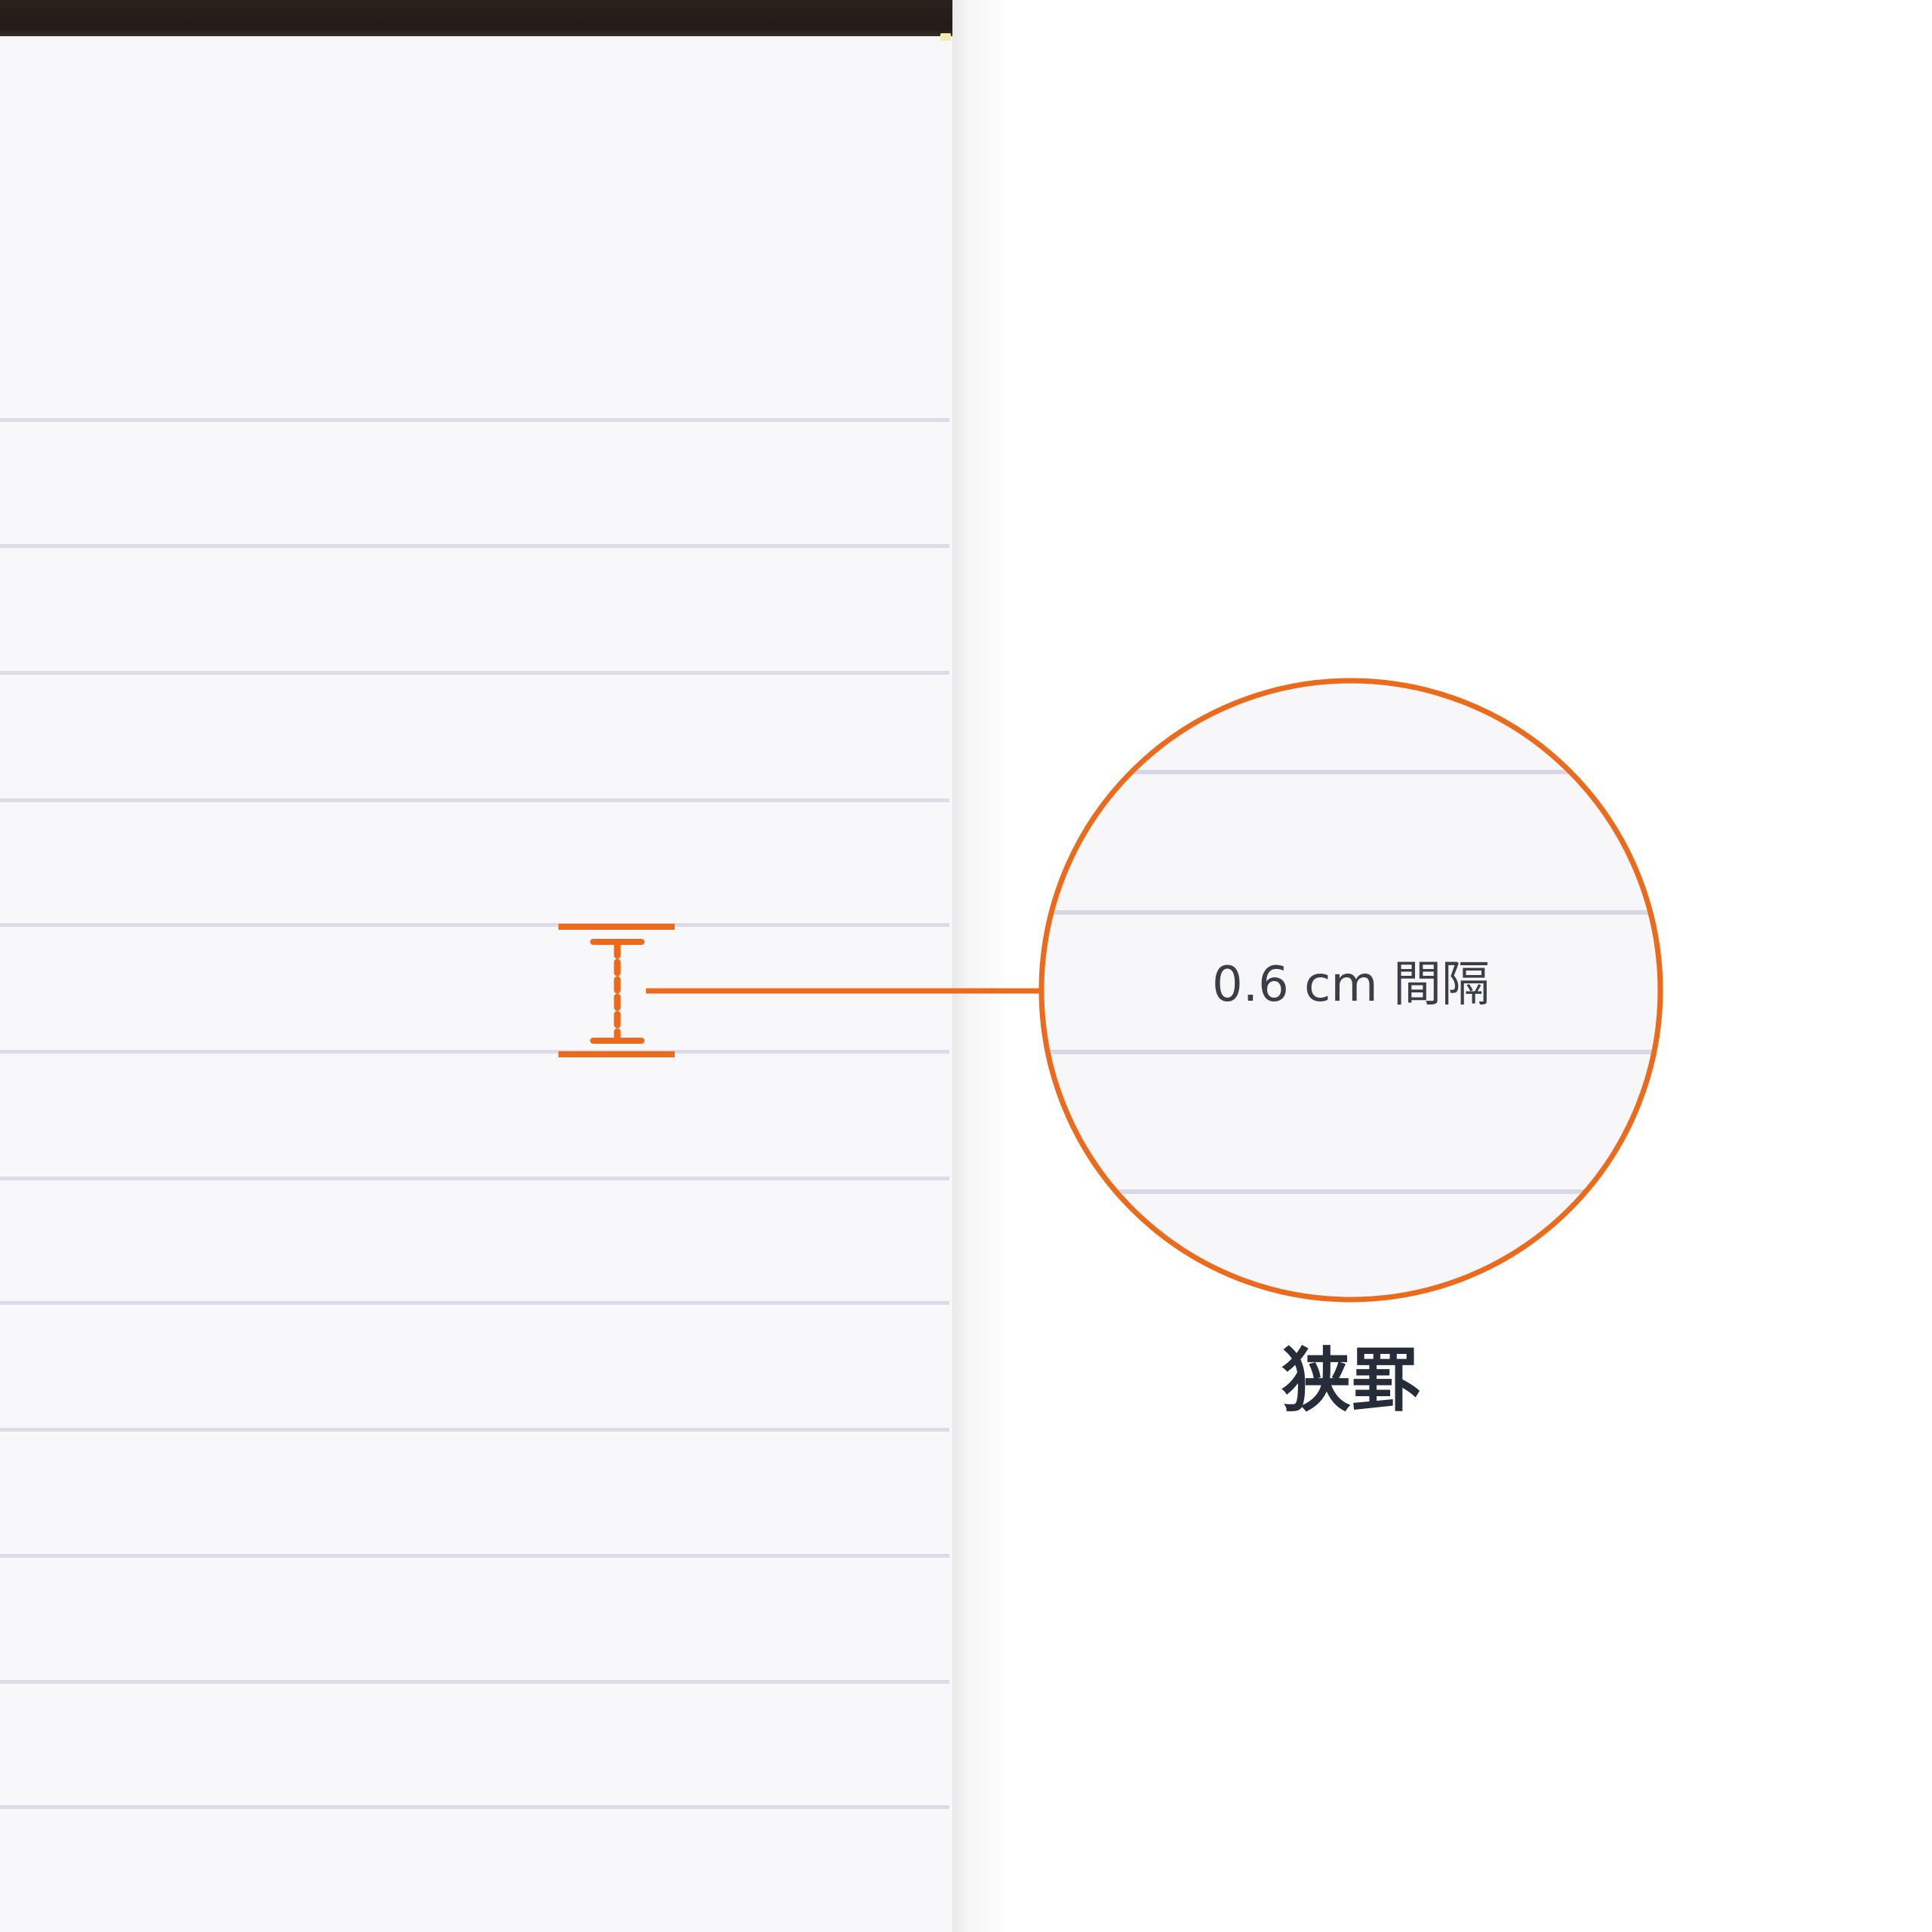 Image resolution: width=1932 pixels, height=1932 pixels. Describe the element at coordinates (1351, 985) in the screenshot. I see `line-spacing-label: 0.6 cm 間隔` at that location.